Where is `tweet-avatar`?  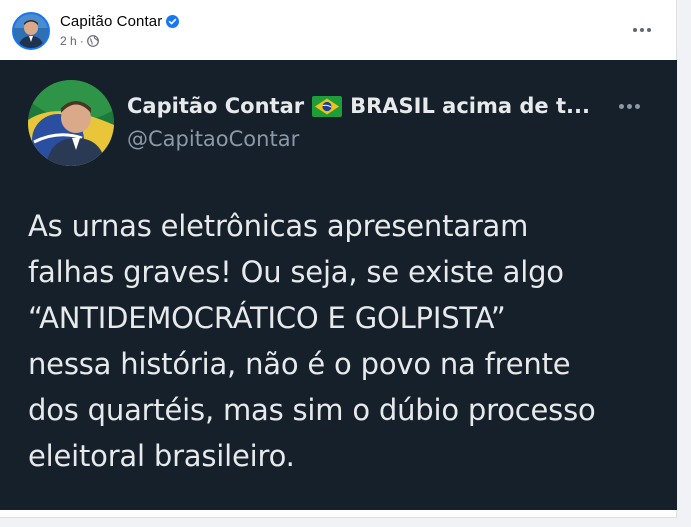
tweet-avatar is located at coordinates (71, 123).